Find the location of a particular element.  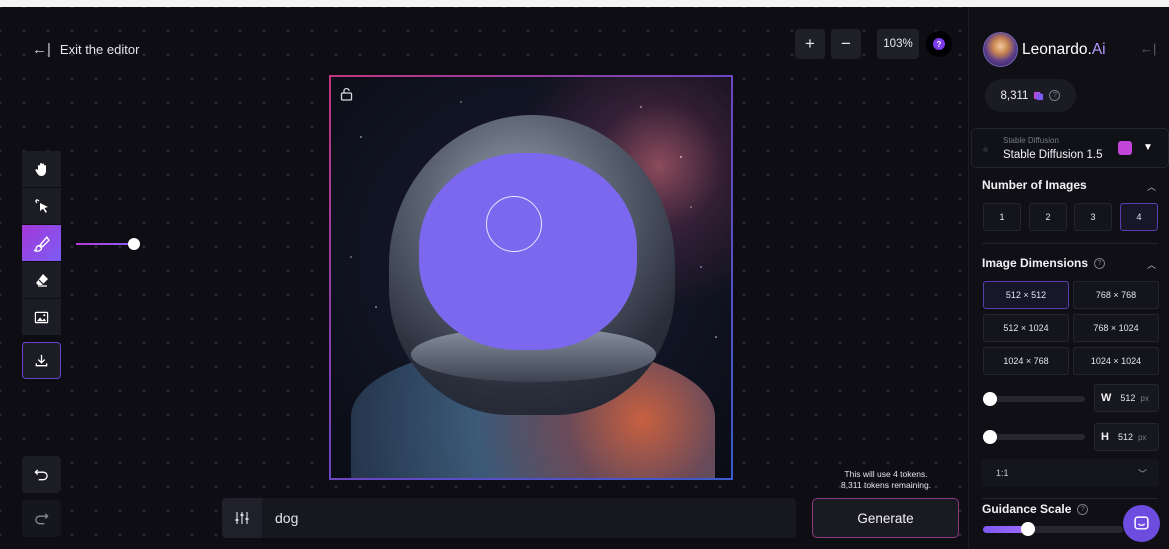

redo-icon is located at coordinates (42, 519).